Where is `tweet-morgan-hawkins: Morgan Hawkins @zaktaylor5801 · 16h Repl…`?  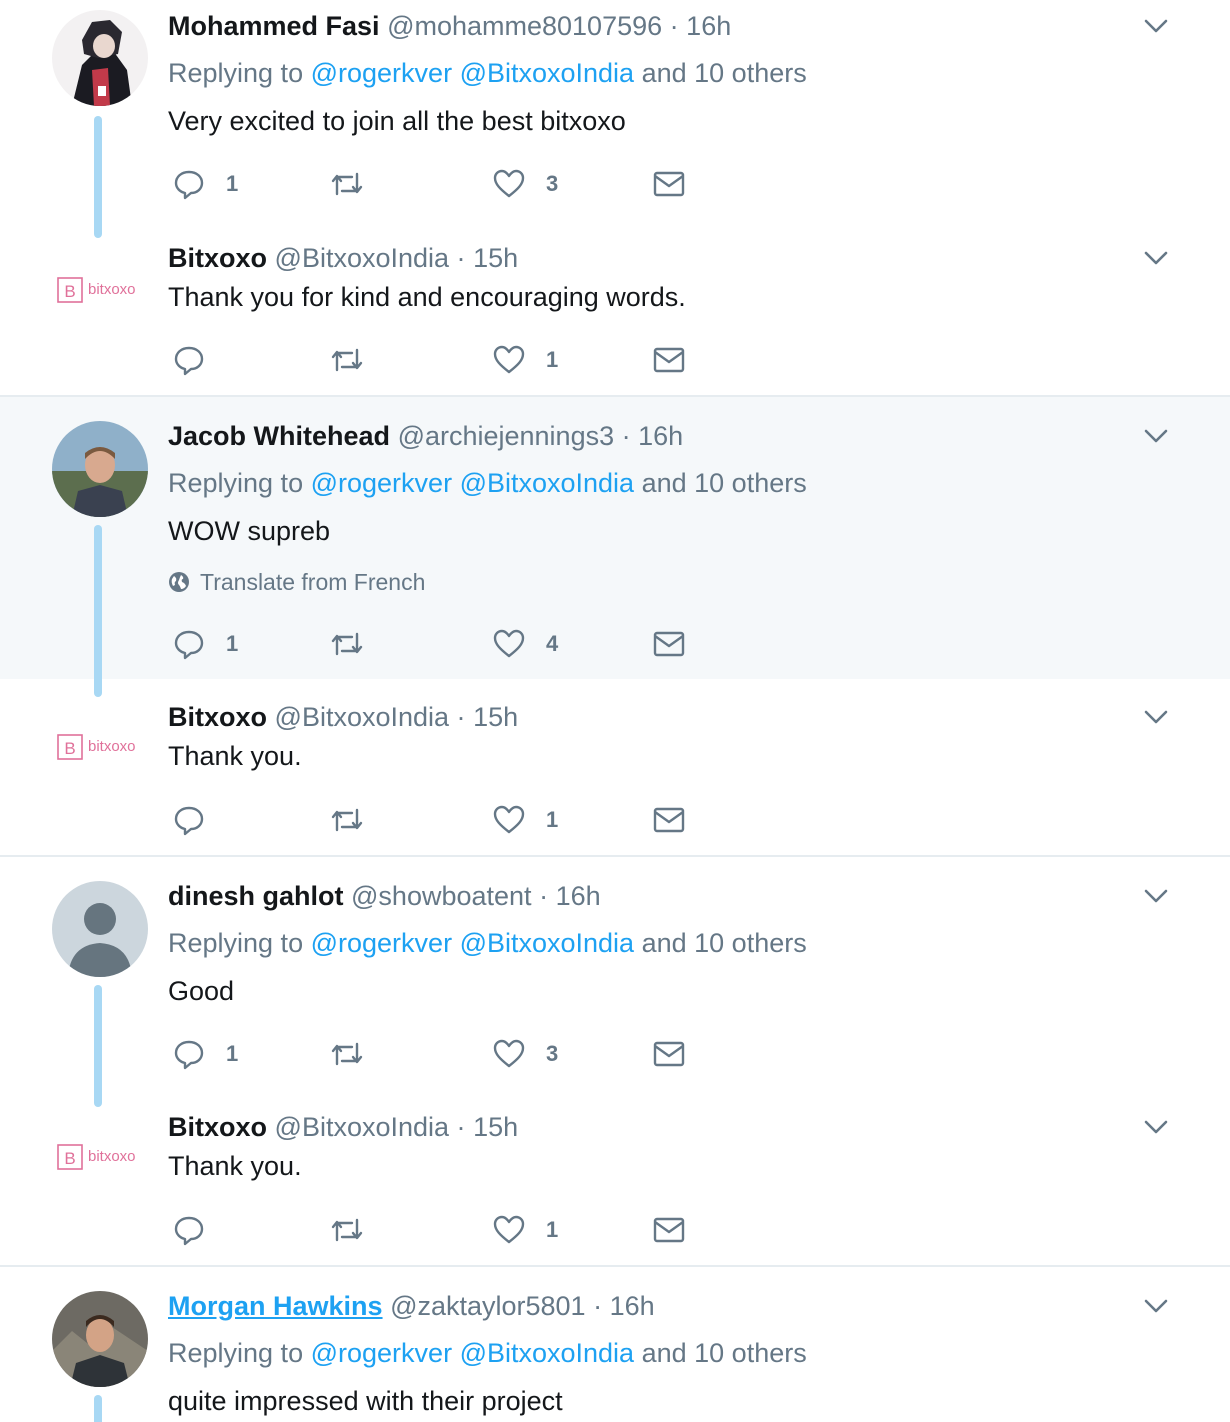 tweet-morgan-hawkins: Morgan Hawkins @zaktaylor5801 · 16h Repl… is located at coordinates (615, 1344).